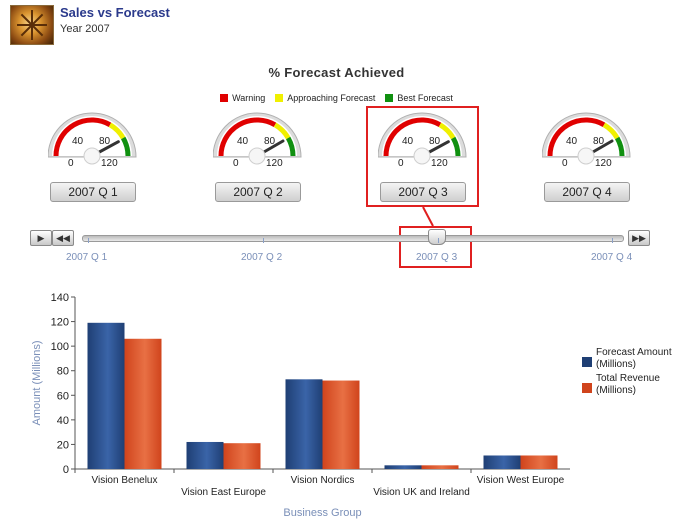 This screenshot has width=673, height=523. I want to click on gauge-quarter-button: 2007 Q 1, so click(93, 192).